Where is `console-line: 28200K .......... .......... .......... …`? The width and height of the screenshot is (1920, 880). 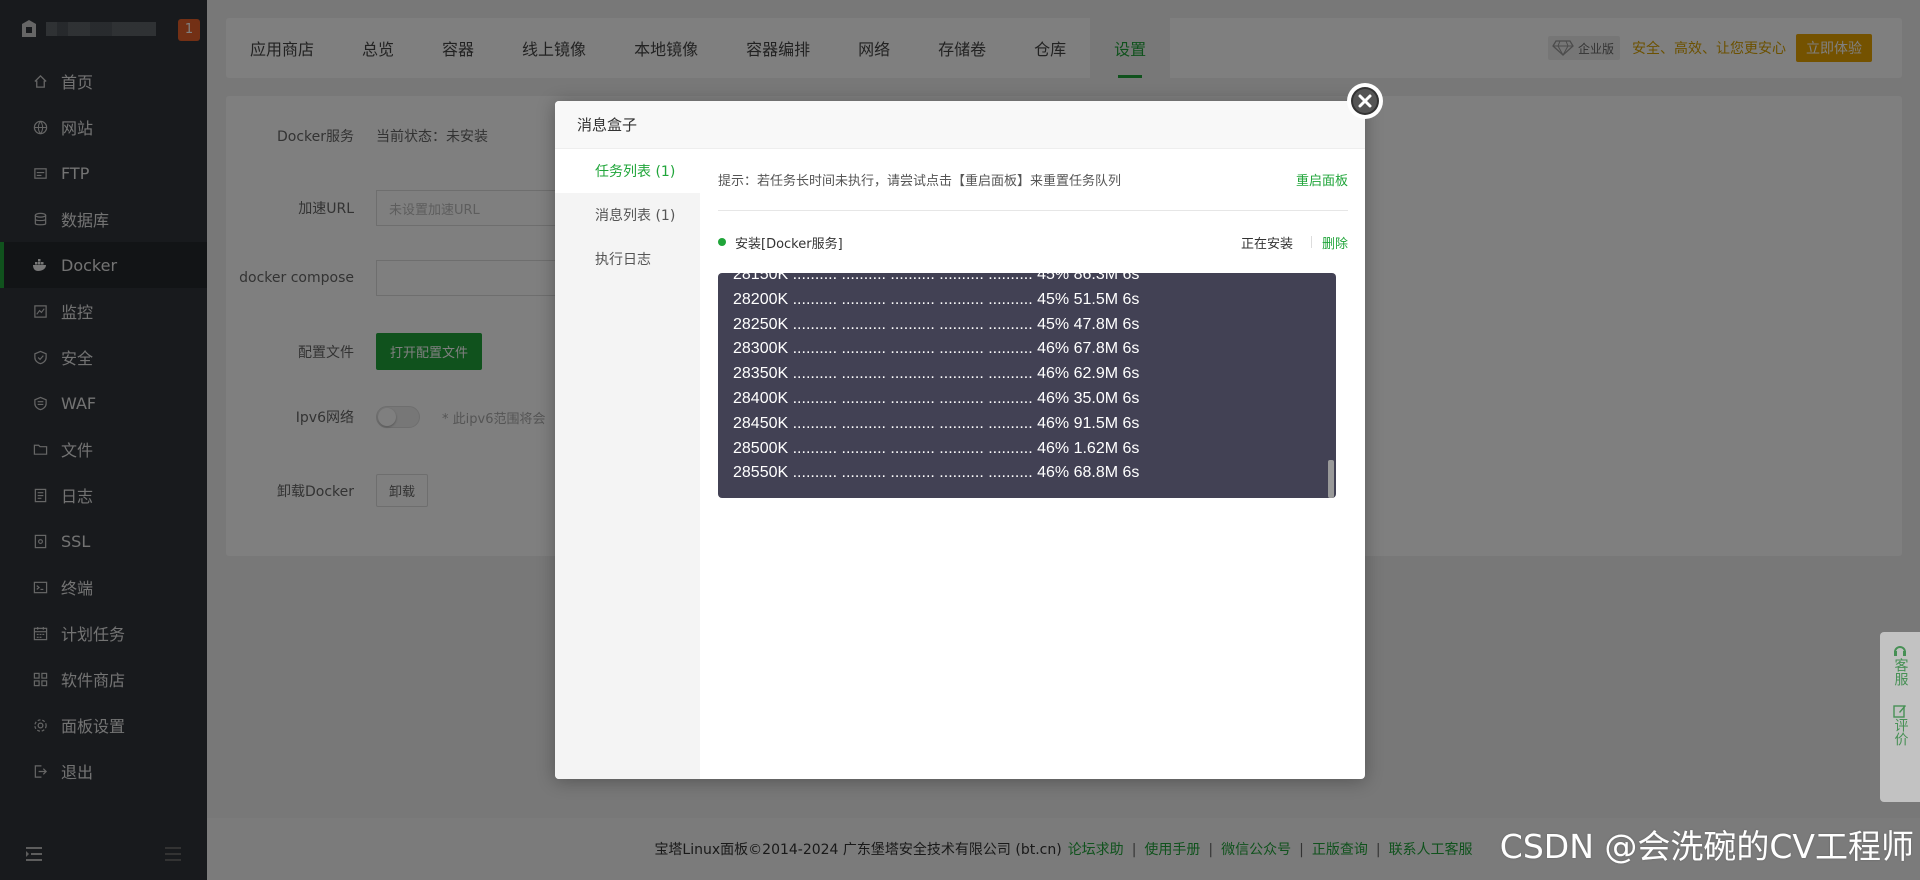 console-line: 28200K .......... .......... .......... … is located at coordinates (936, 299).